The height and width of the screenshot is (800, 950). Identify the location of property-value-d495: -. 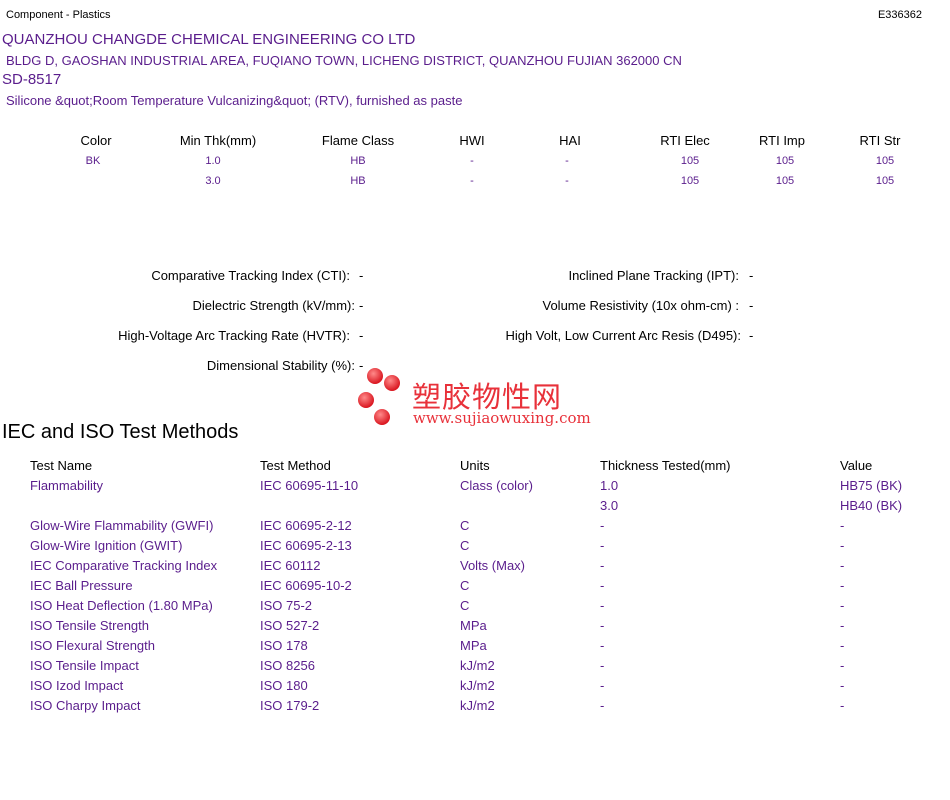
(751, 335).